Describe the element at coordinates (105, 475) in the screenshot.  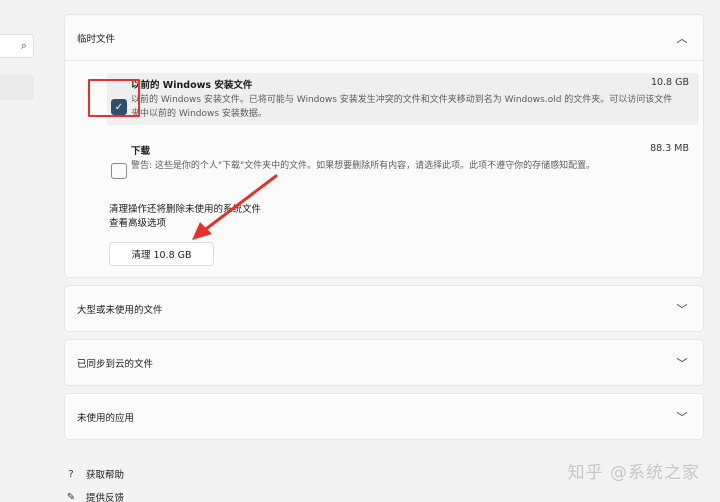
I see `get-help-label: 获取帮助` at that location.